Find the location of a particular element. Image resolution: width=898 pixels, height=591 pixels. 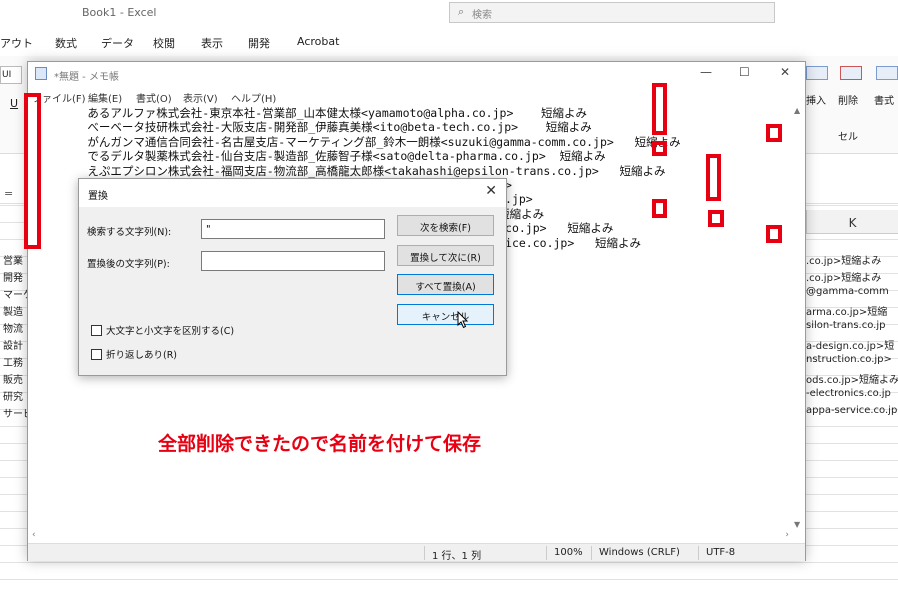

replace-label: 置換後の文字列(P): is located at coordinates (128, 264).